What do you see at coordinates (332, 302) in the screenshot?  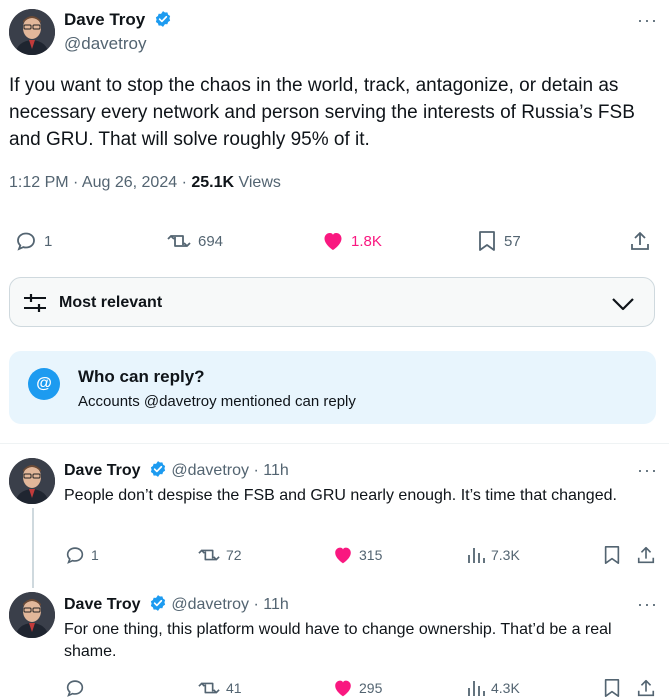 I see `sort-replies-dropdown: Most relevant` at bounding box center [332, 302].